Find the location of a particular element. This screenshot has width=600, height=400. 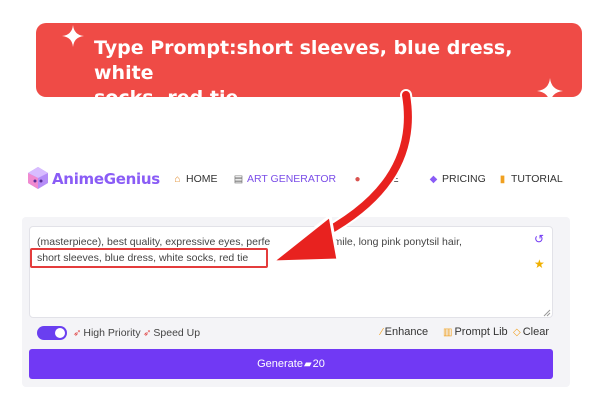

prompt-highlight-box is located at coordinates (149, 258).